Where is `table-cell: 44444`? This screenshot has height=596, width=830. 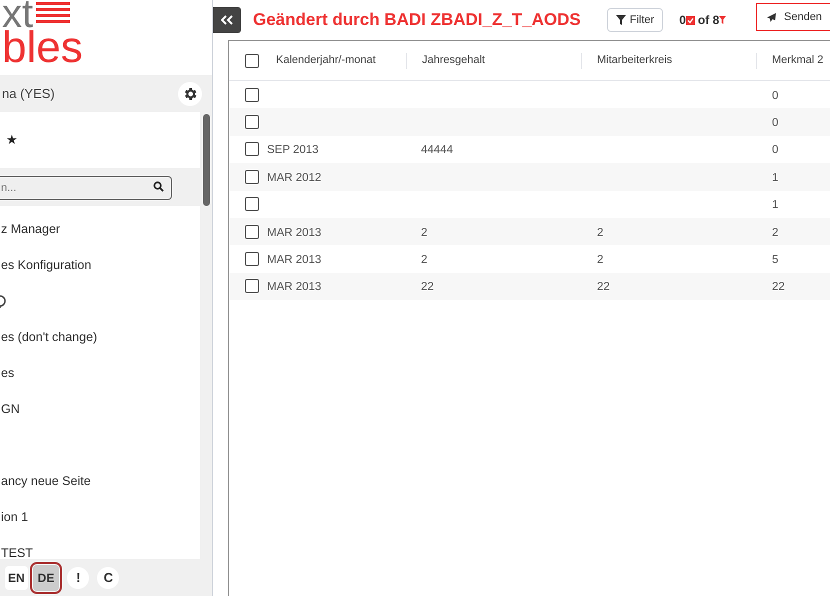 table-cell: 44444 is located at coordinates (437, 150).